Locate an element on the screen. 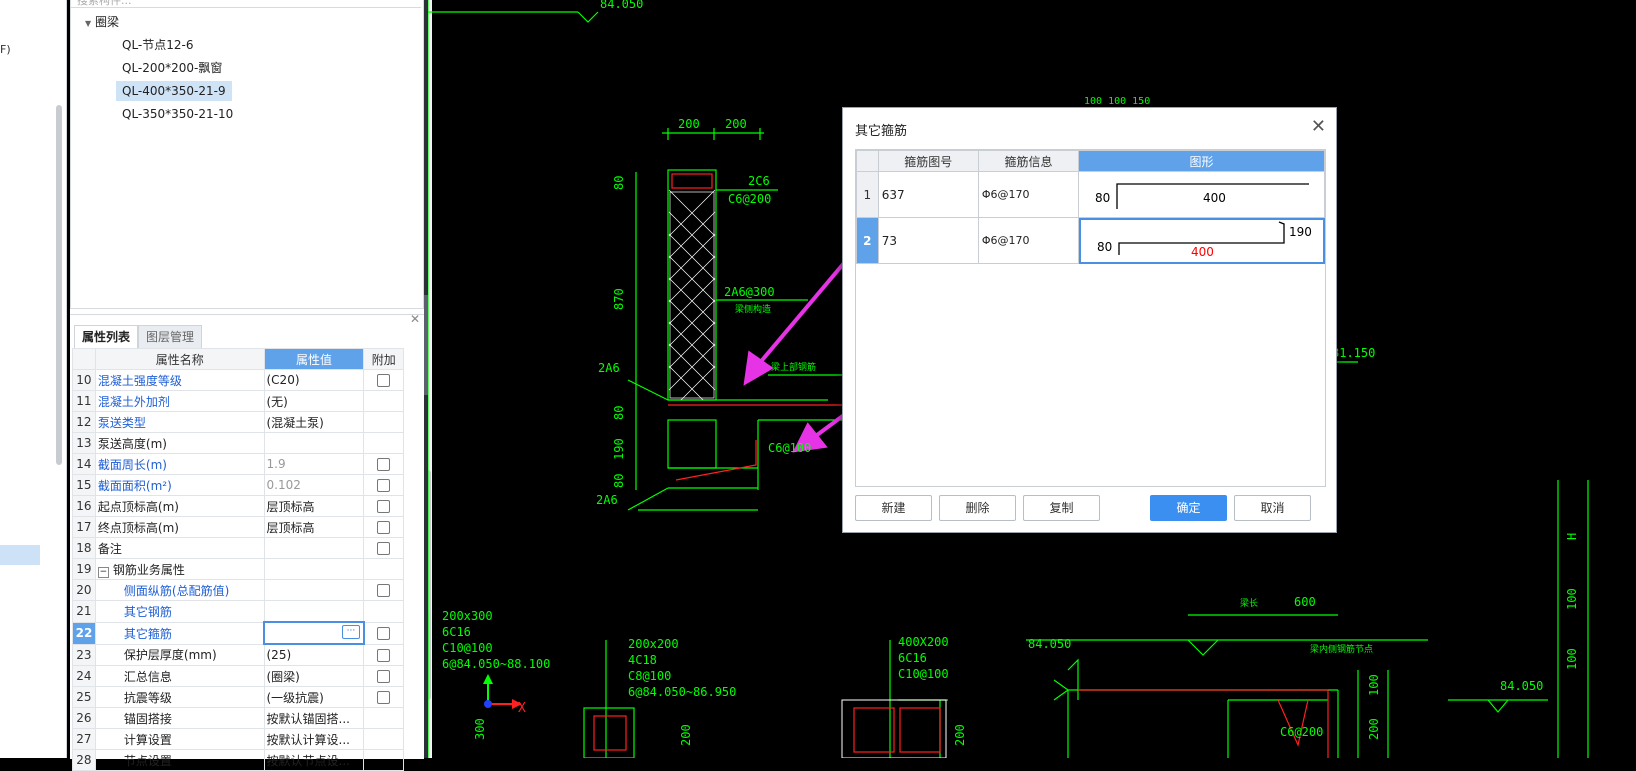 The image size is (1636, 771). table-row-selected: 2 73 Φ6@170 80 400 190 is located at coordinates (1090, 240).